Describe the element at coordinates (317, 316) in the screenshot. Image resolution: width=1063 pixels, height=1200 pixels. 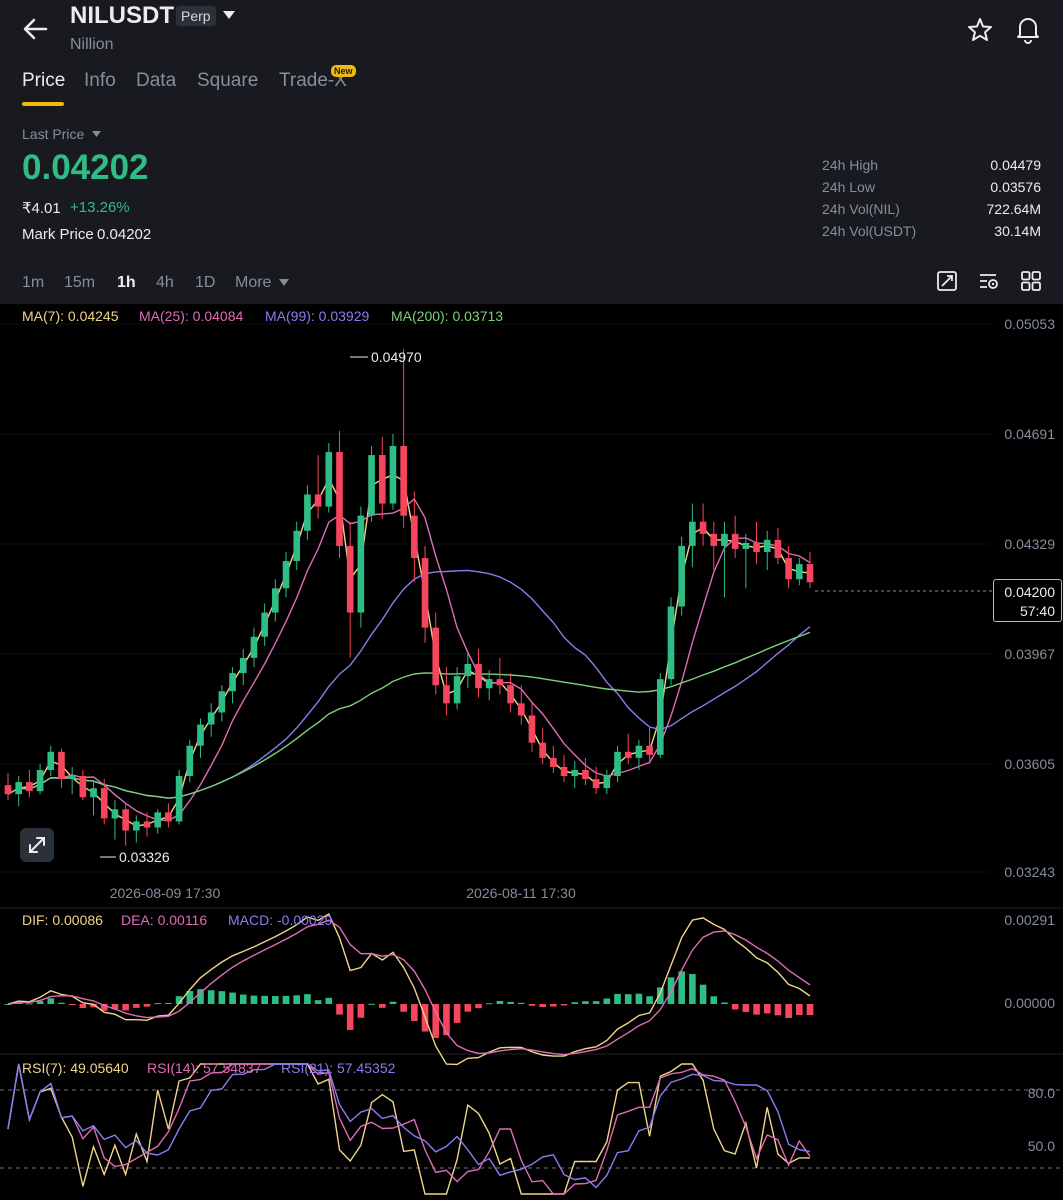
I see `ma99-legend: MA(99): 0.03929` at that location.